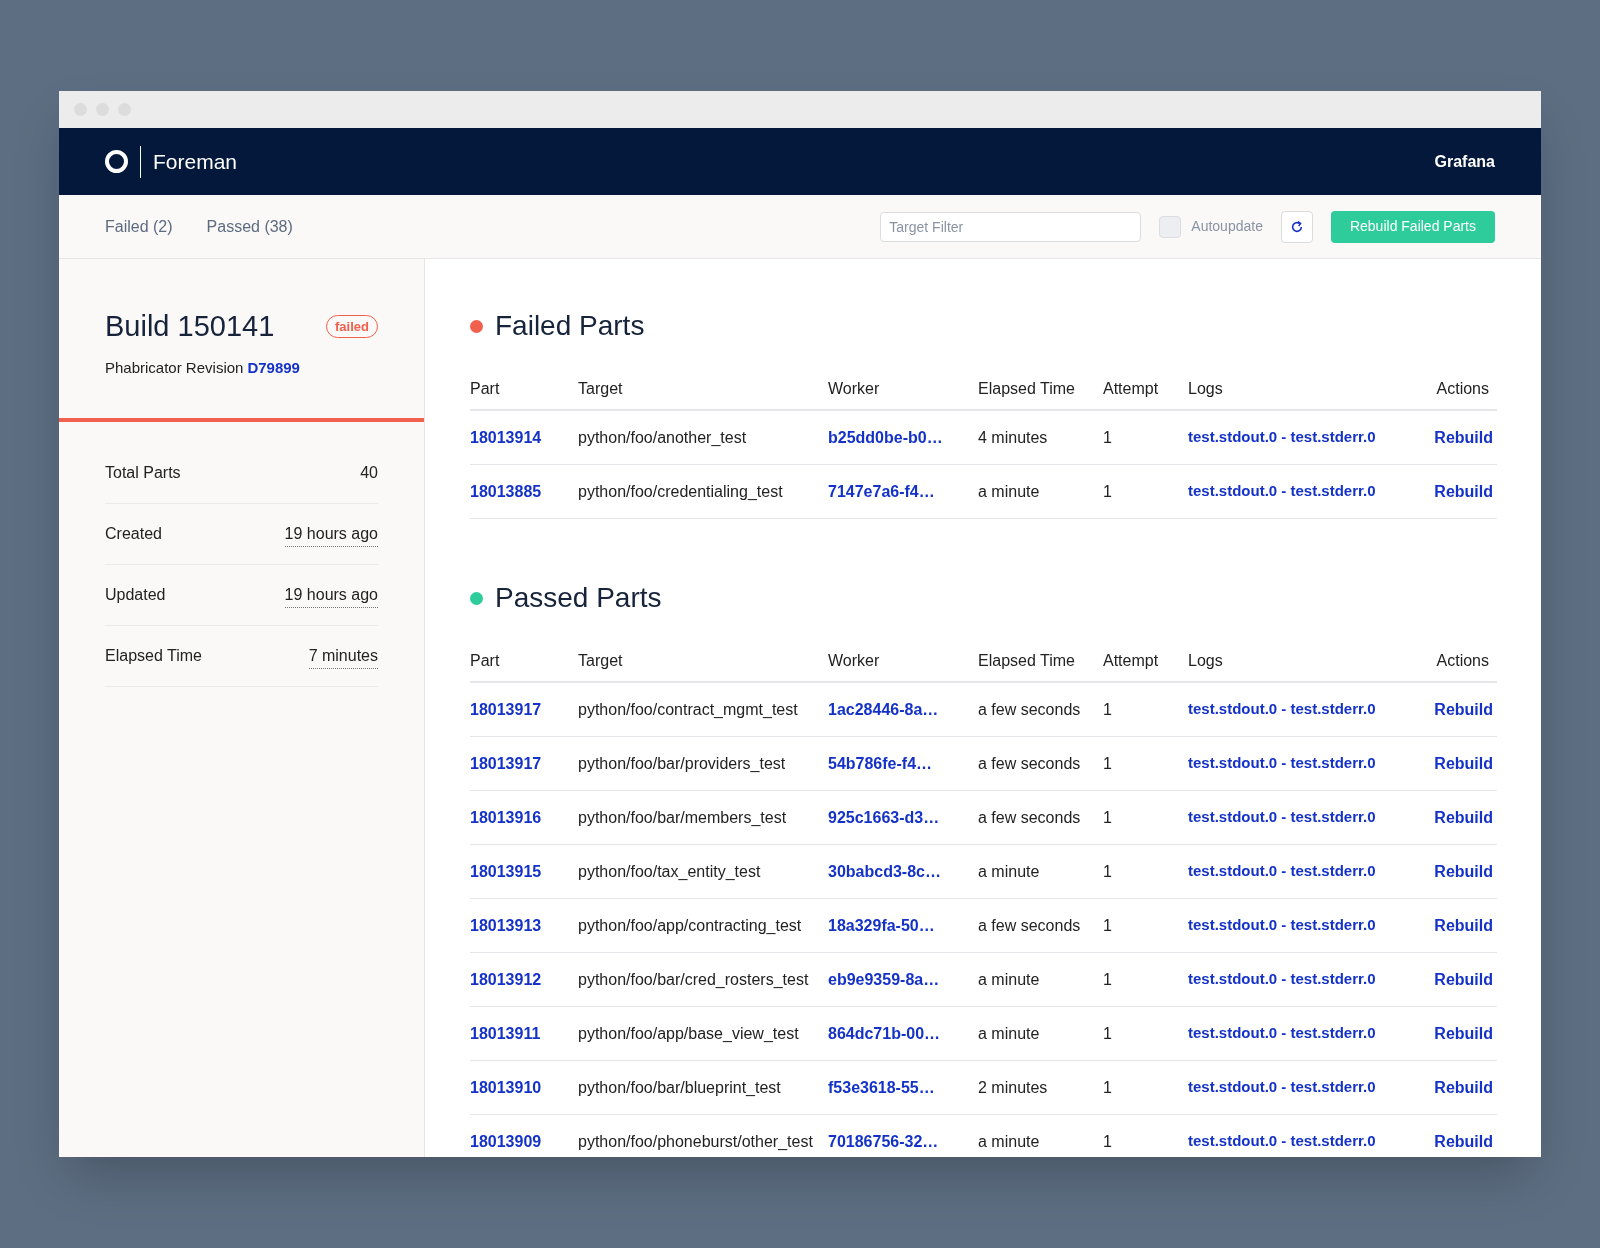 The image size is (1600, 1248). What do you see at coordinates (524, 1141) in the screenshot?
I see `part-link: 18013909` at bounding box center [524, 1141].